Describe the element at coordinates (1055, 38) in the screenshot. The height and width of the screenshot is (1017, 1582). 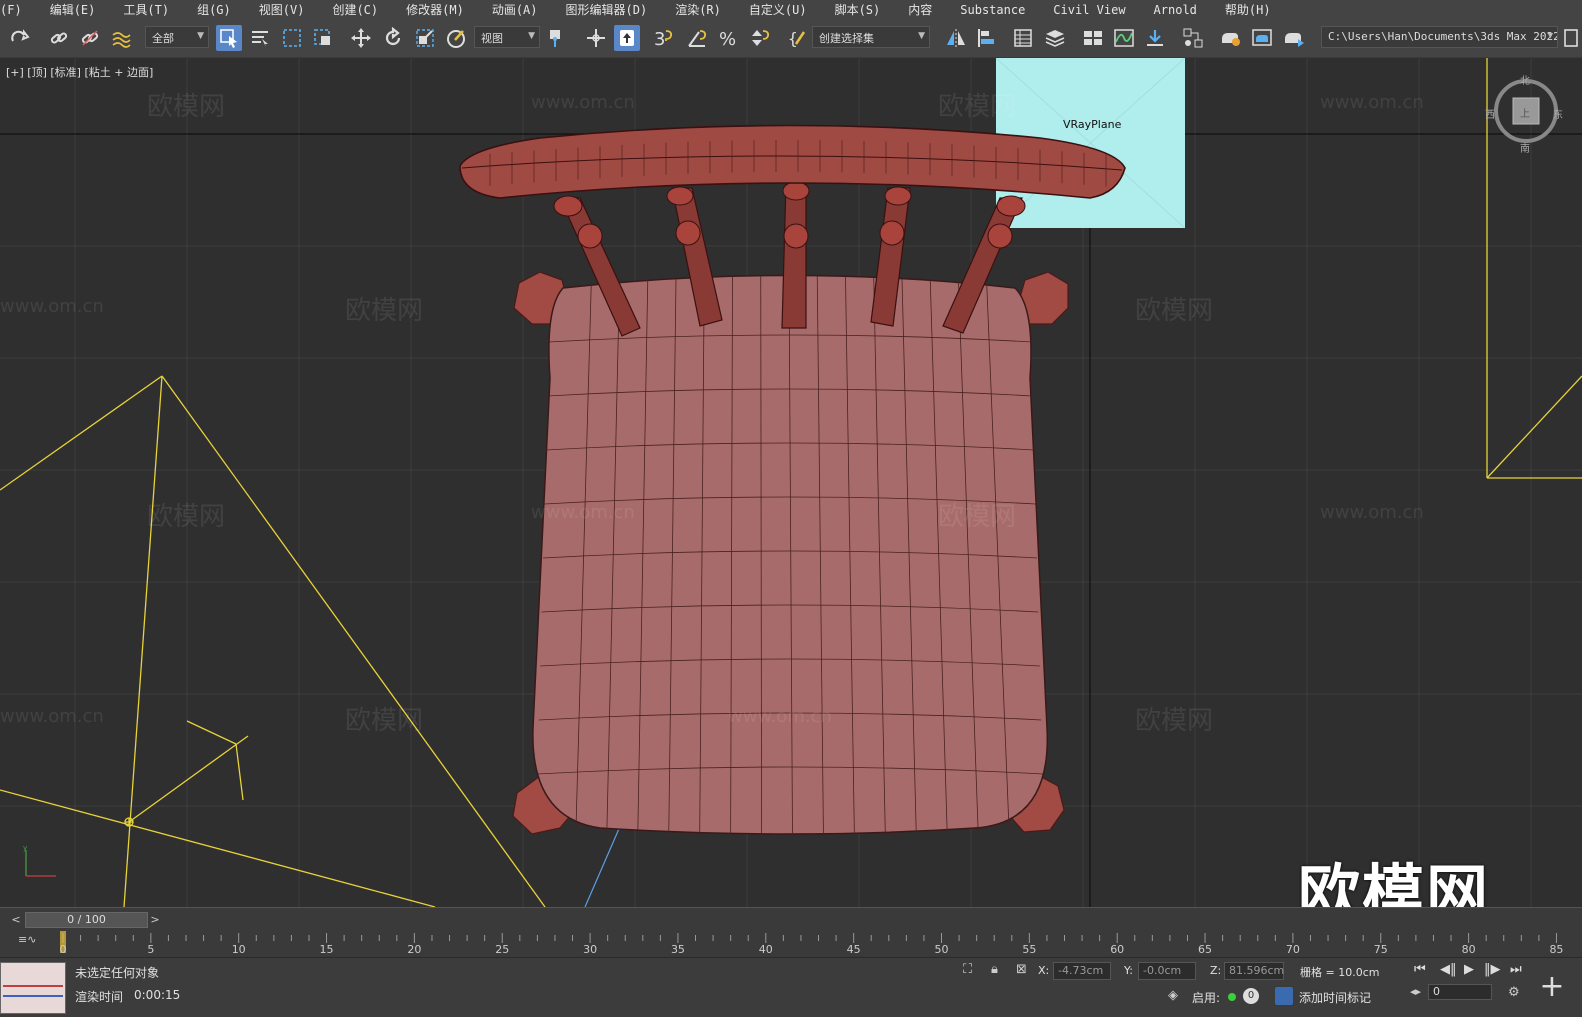
I see `toggle-layer-explorer-icon` at that location.